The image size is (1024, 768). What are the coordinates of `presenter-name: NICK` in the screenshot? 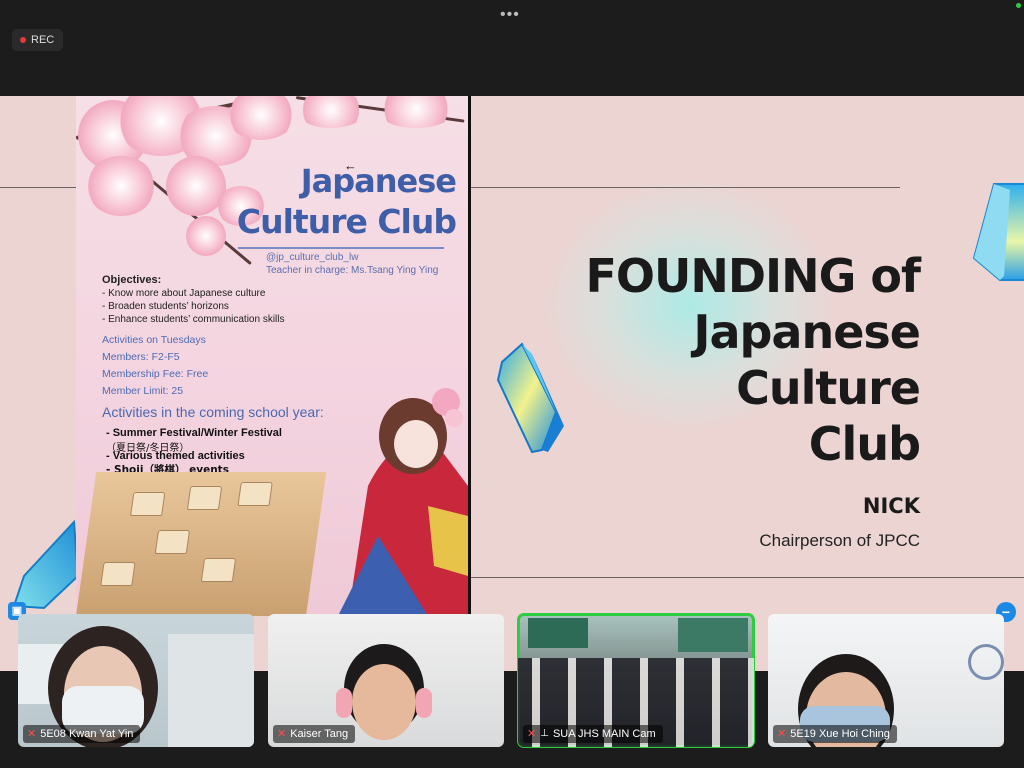 It's located at (891, 506).